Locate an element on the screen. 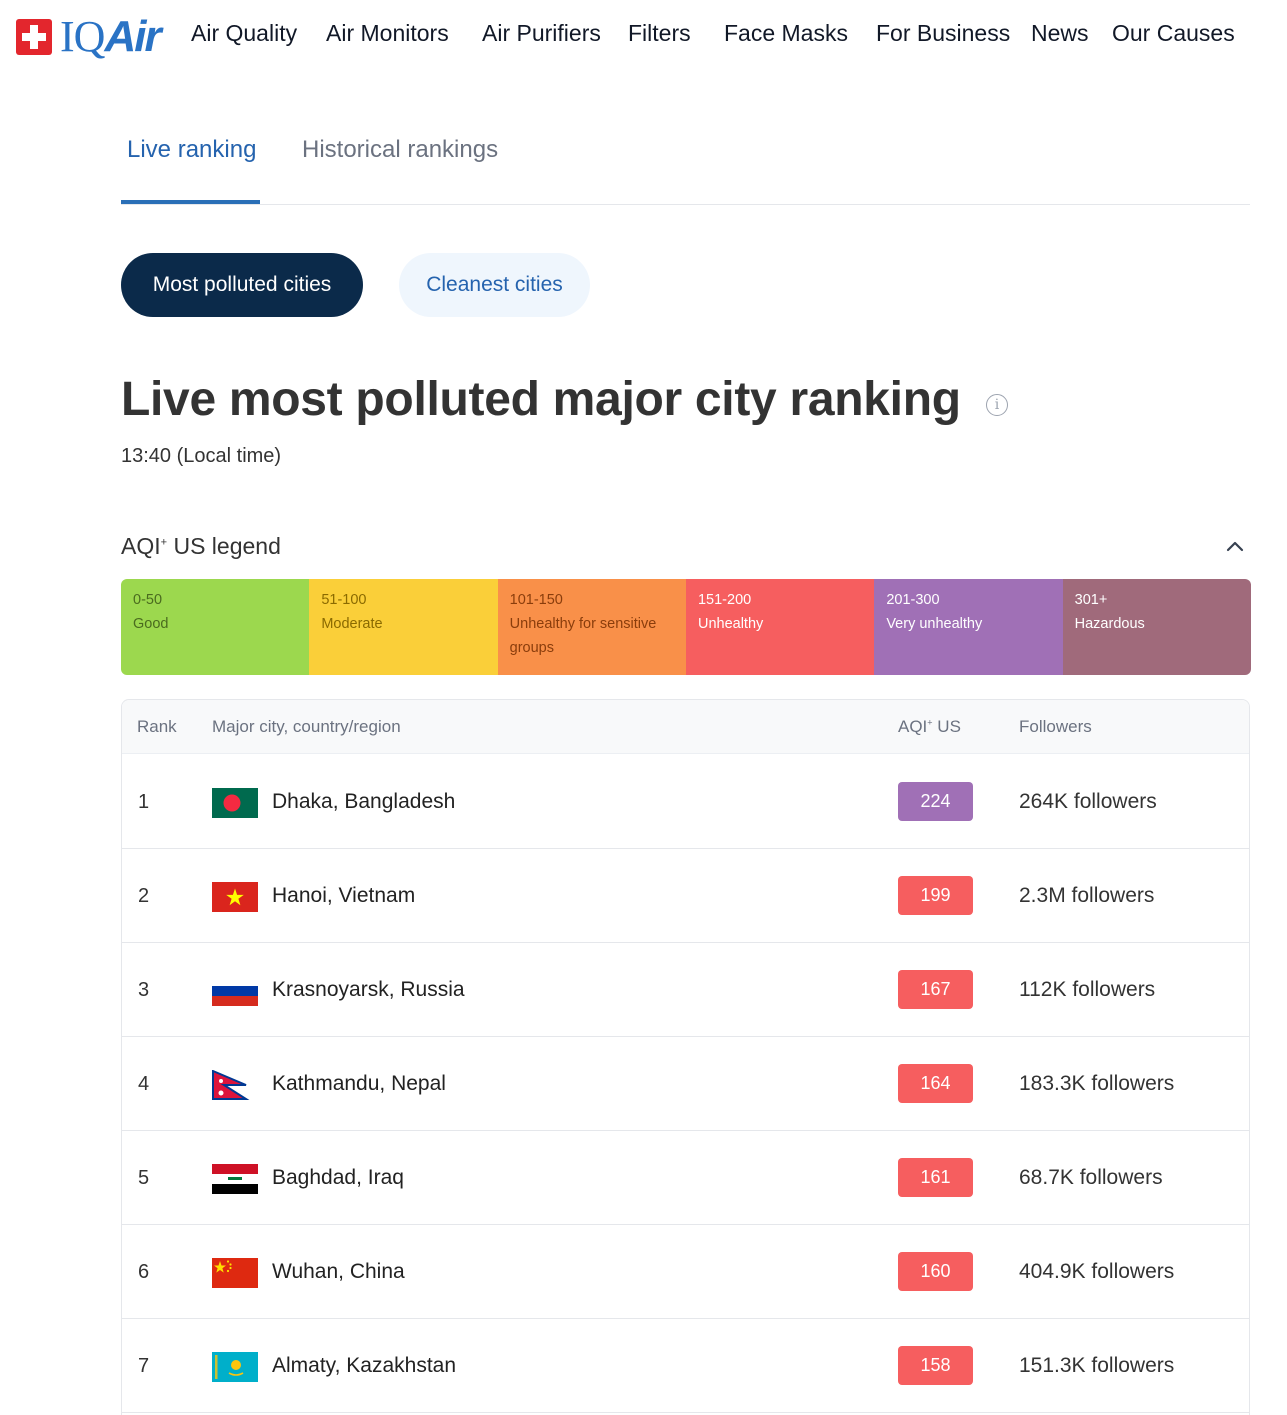 Image resolution: width=1287 pixels, height=1415 pixels. chevron-up-icon is located at coordinates (1235, 546).